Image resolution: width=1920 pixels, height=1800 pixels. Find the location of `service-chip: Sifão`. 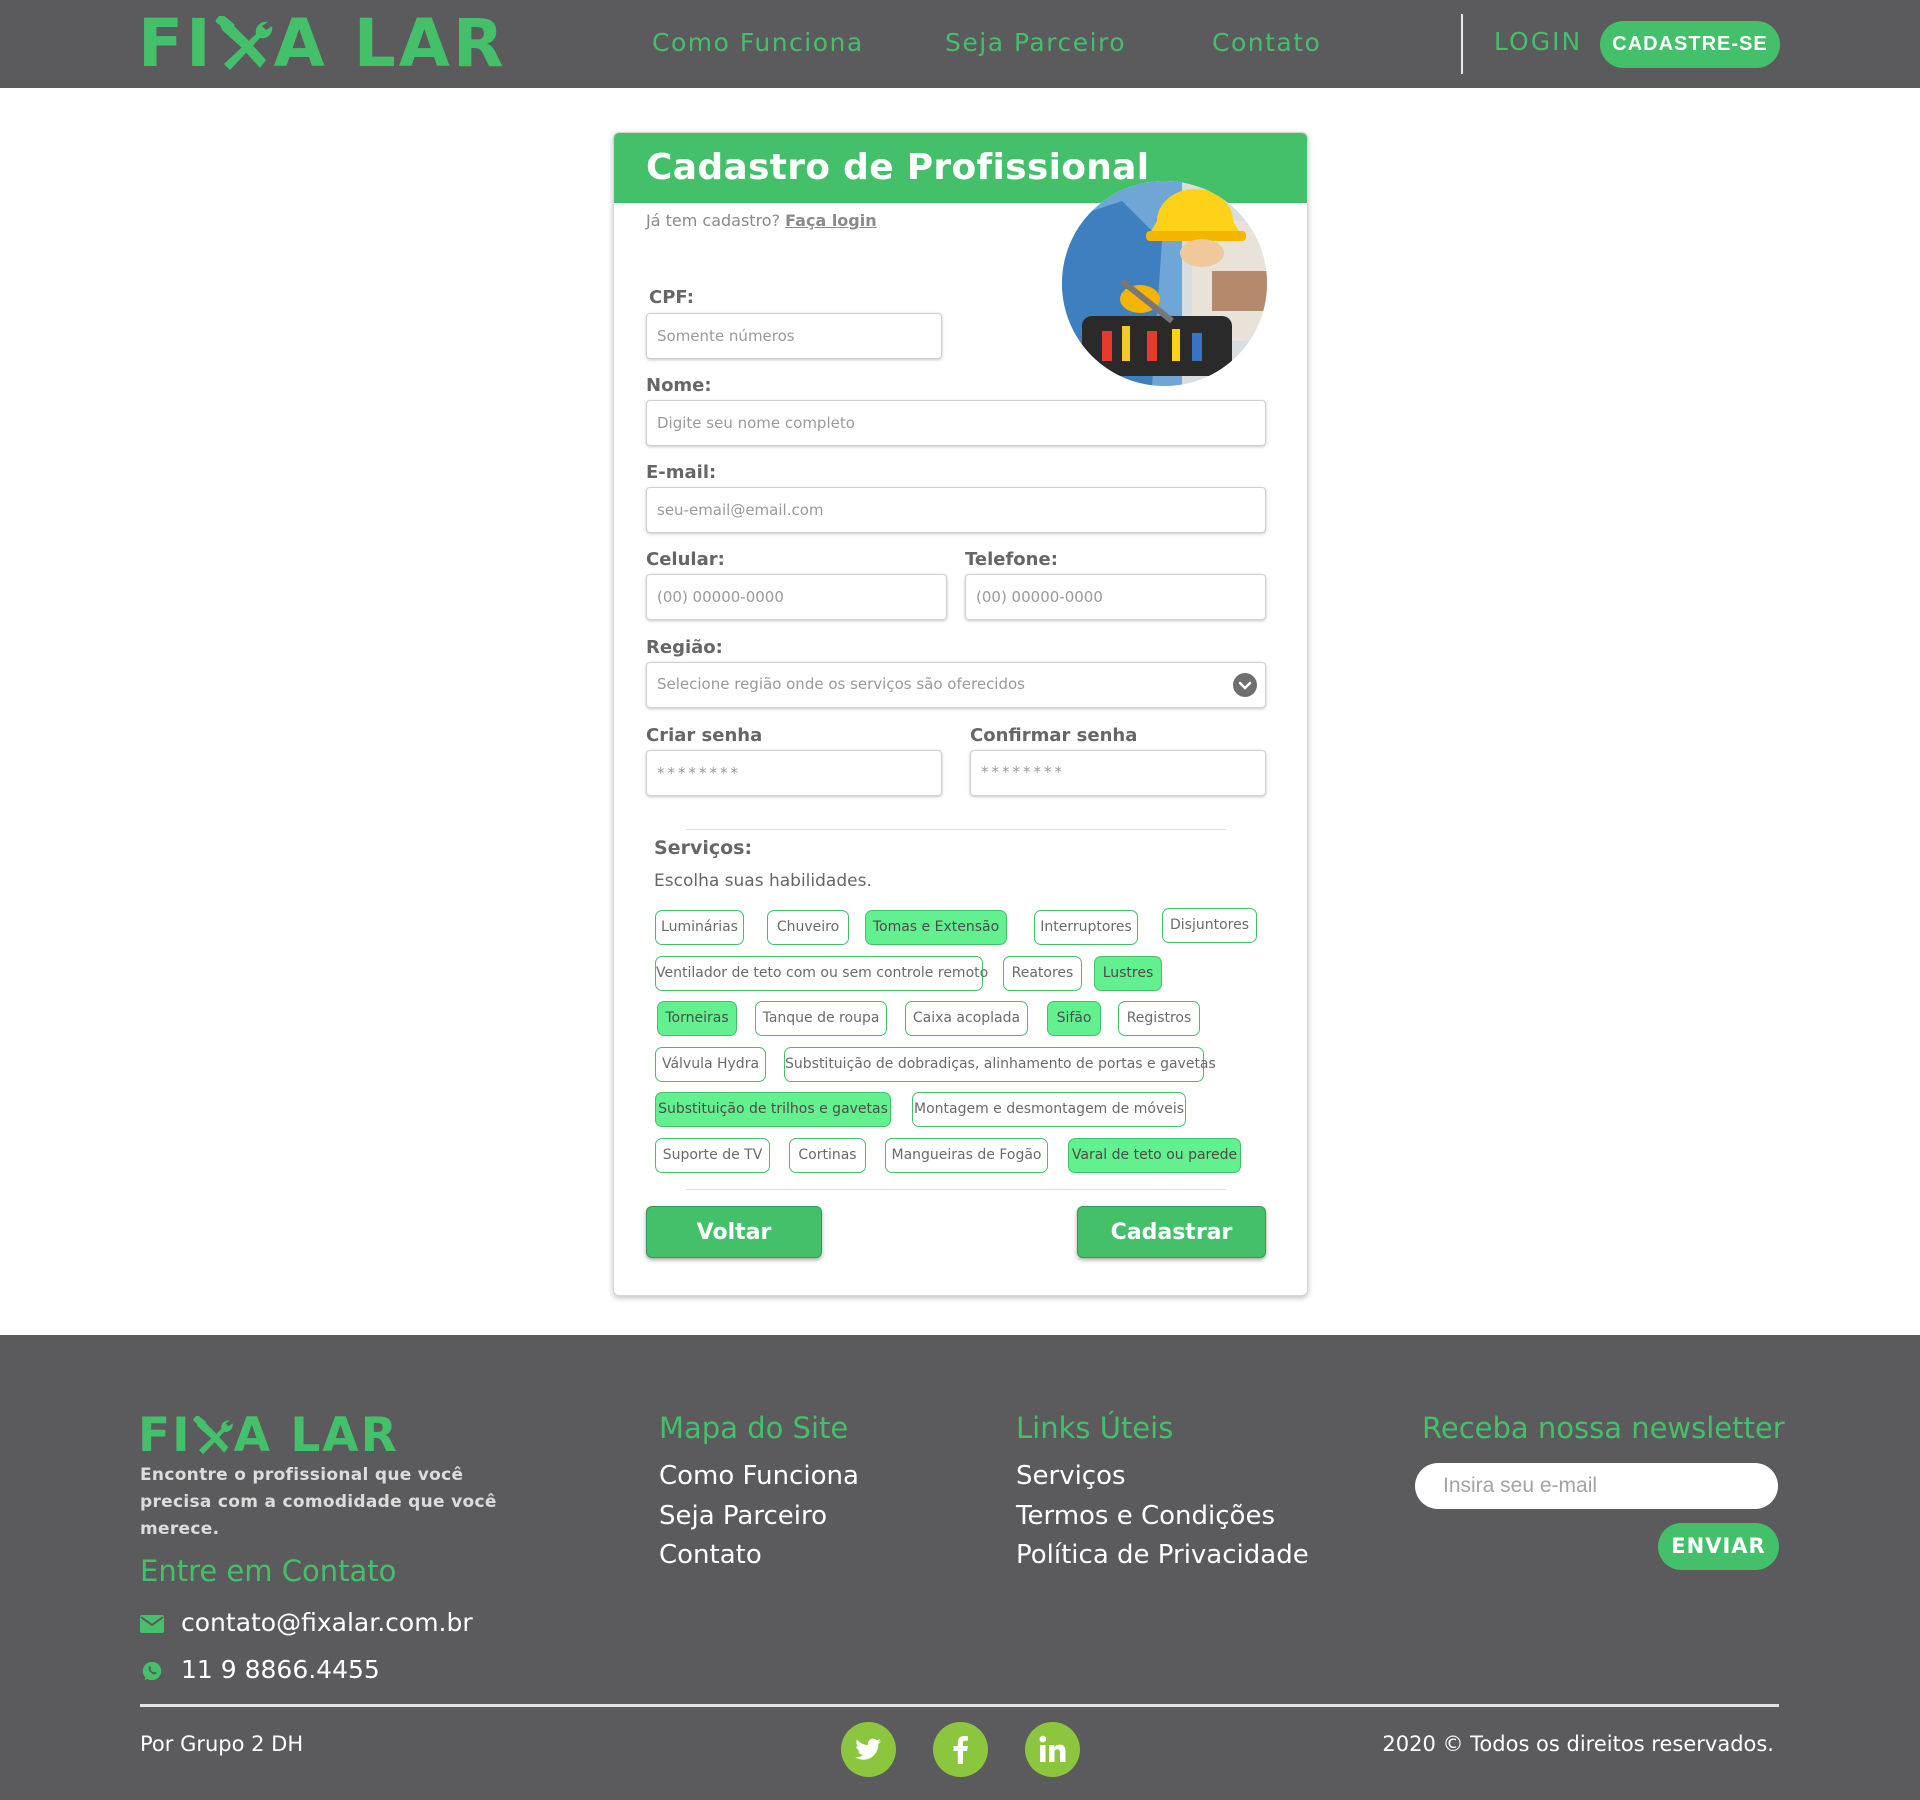

service-chip: Sifão is located at coordinates (1074, 1018).